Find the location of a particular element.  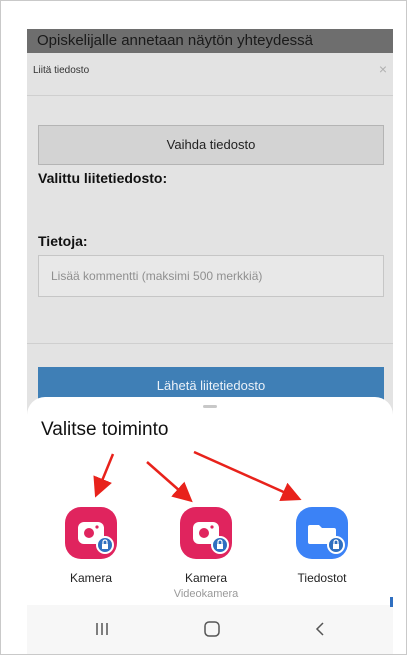

recent-apps-icon is located at coordinates (102, 629).